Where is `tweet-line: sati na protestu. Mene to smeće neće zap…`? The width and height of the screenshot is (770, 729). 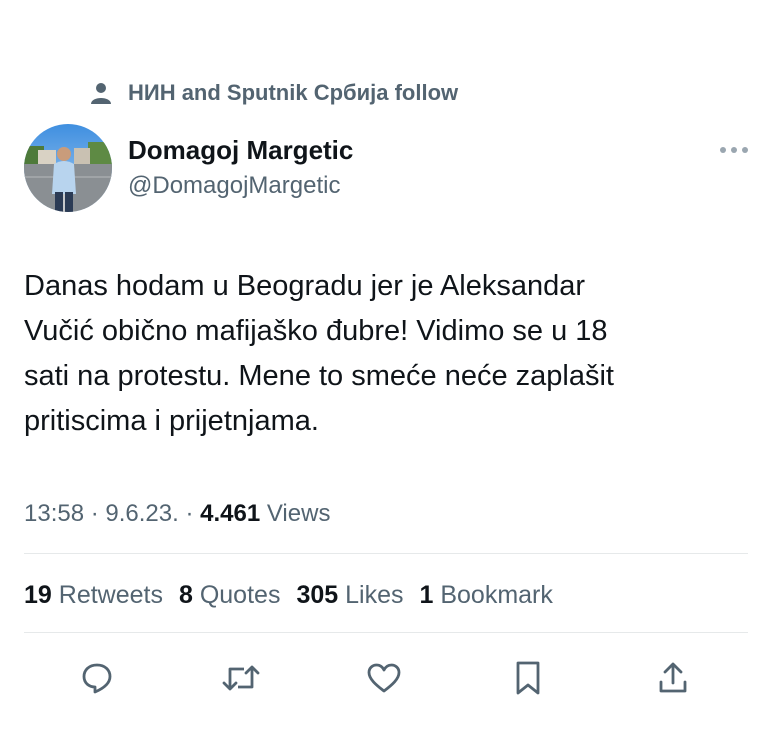
tweet-line: sati na protestu. Mene to smeće neće zap… is located at coordinates (319, 376).